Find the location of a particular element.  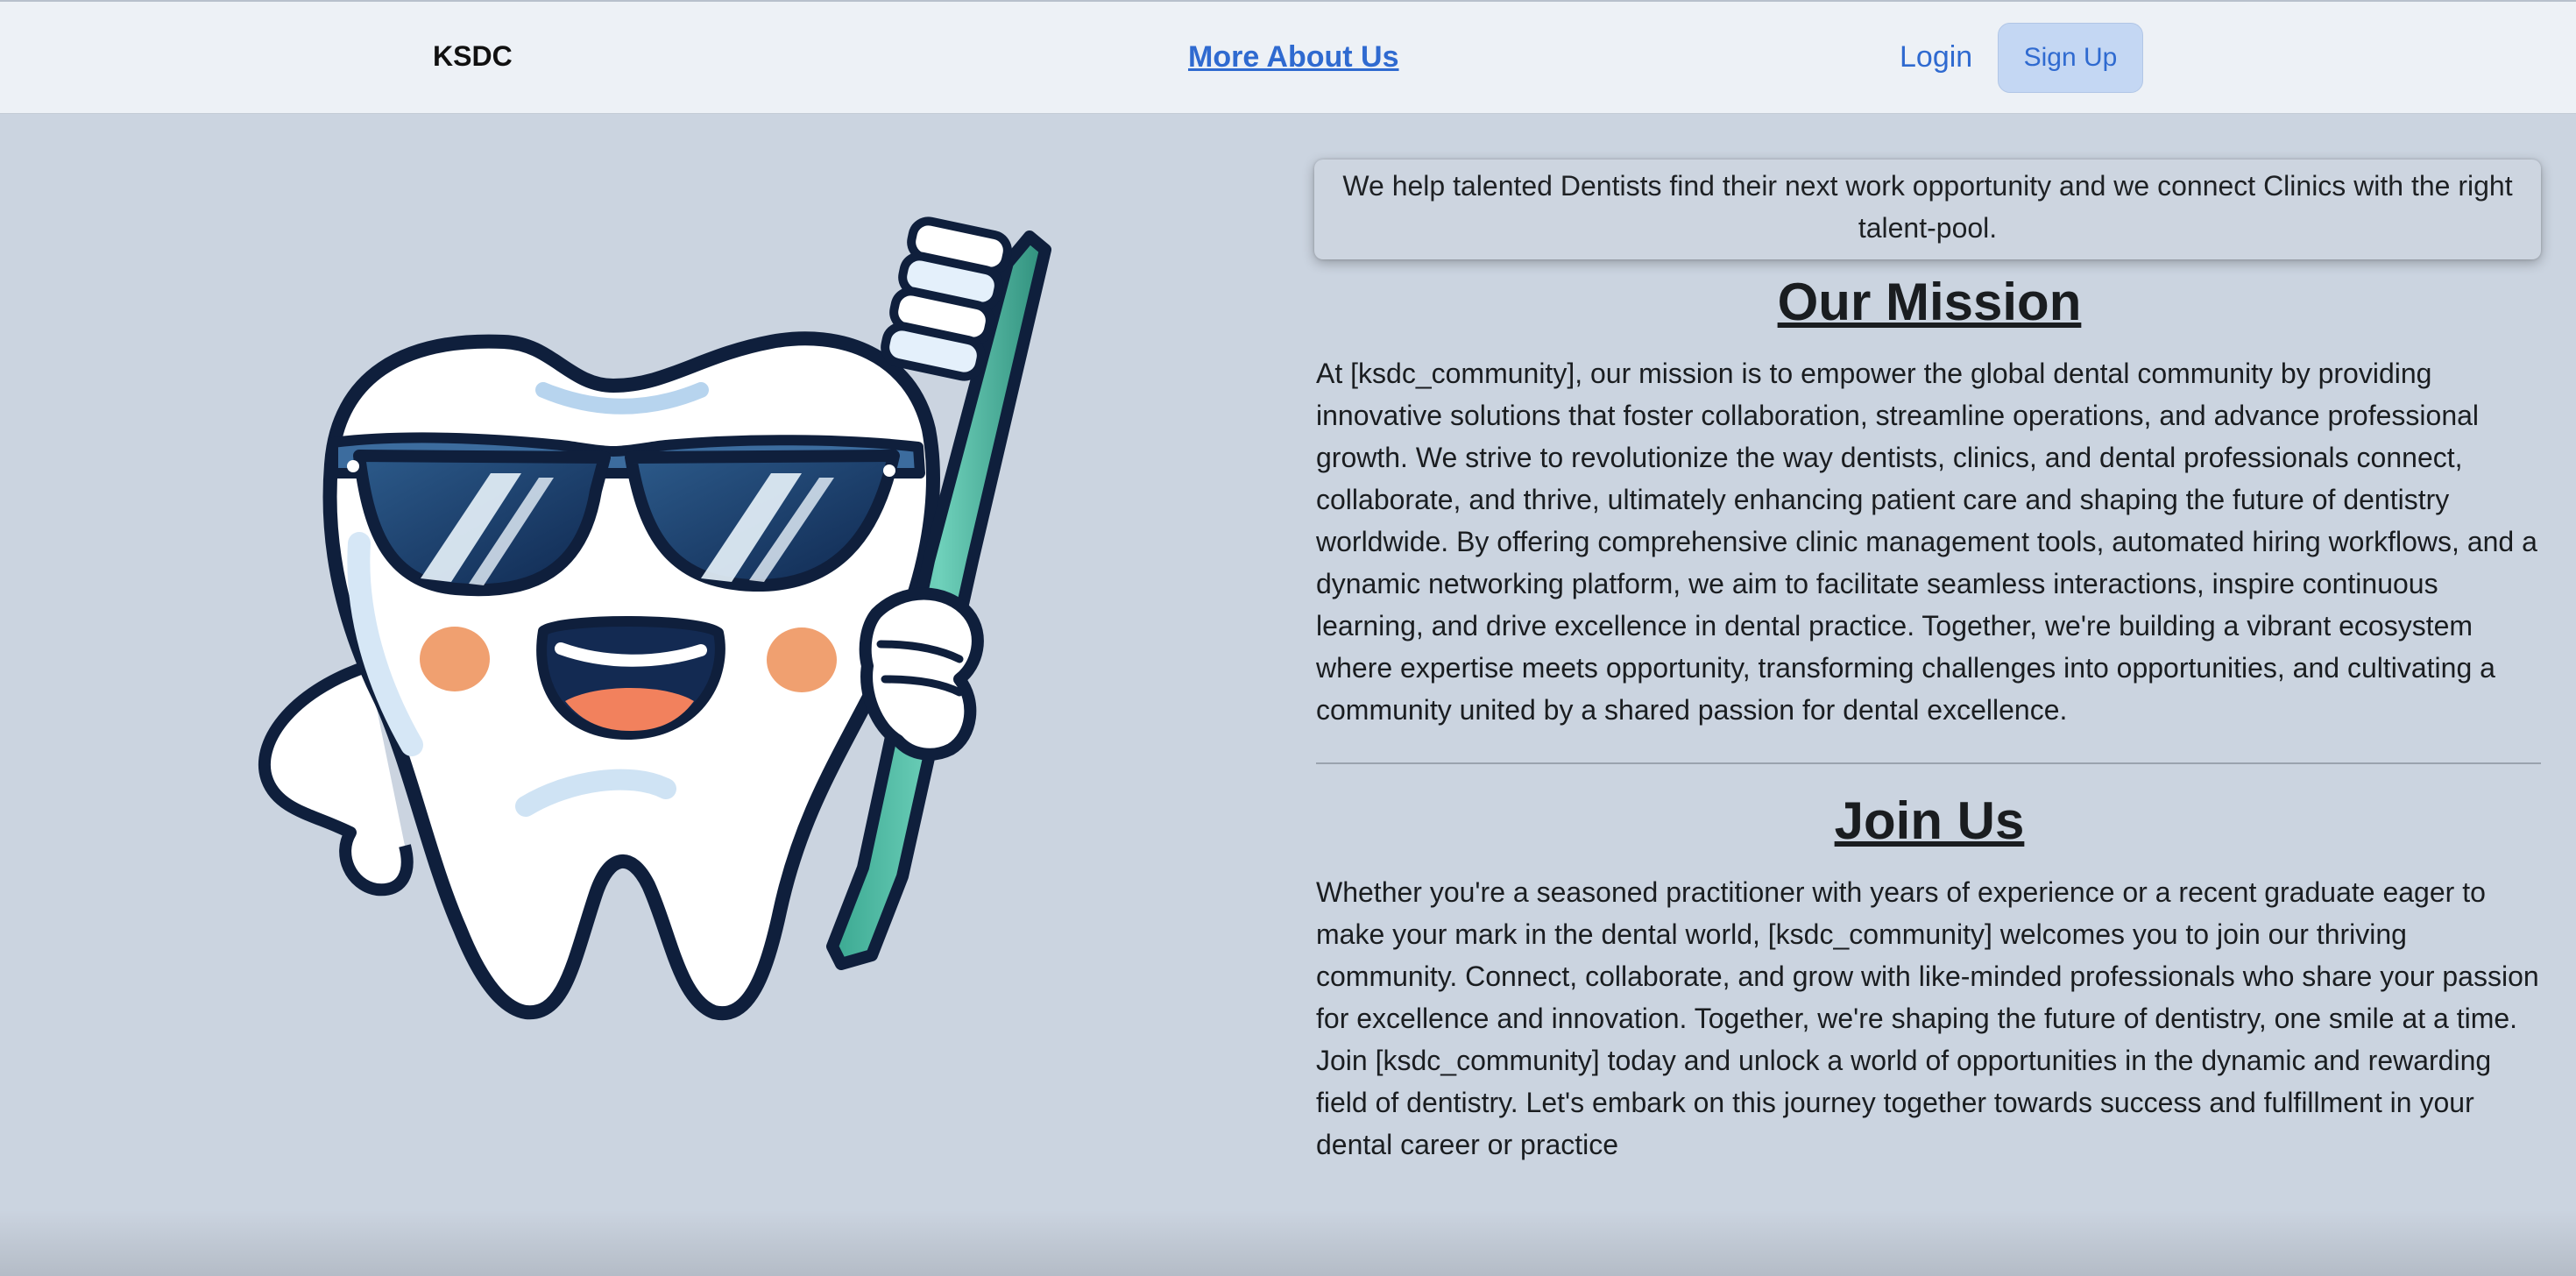

page-bottom-shadow is located at coordinates (1288, 1242).